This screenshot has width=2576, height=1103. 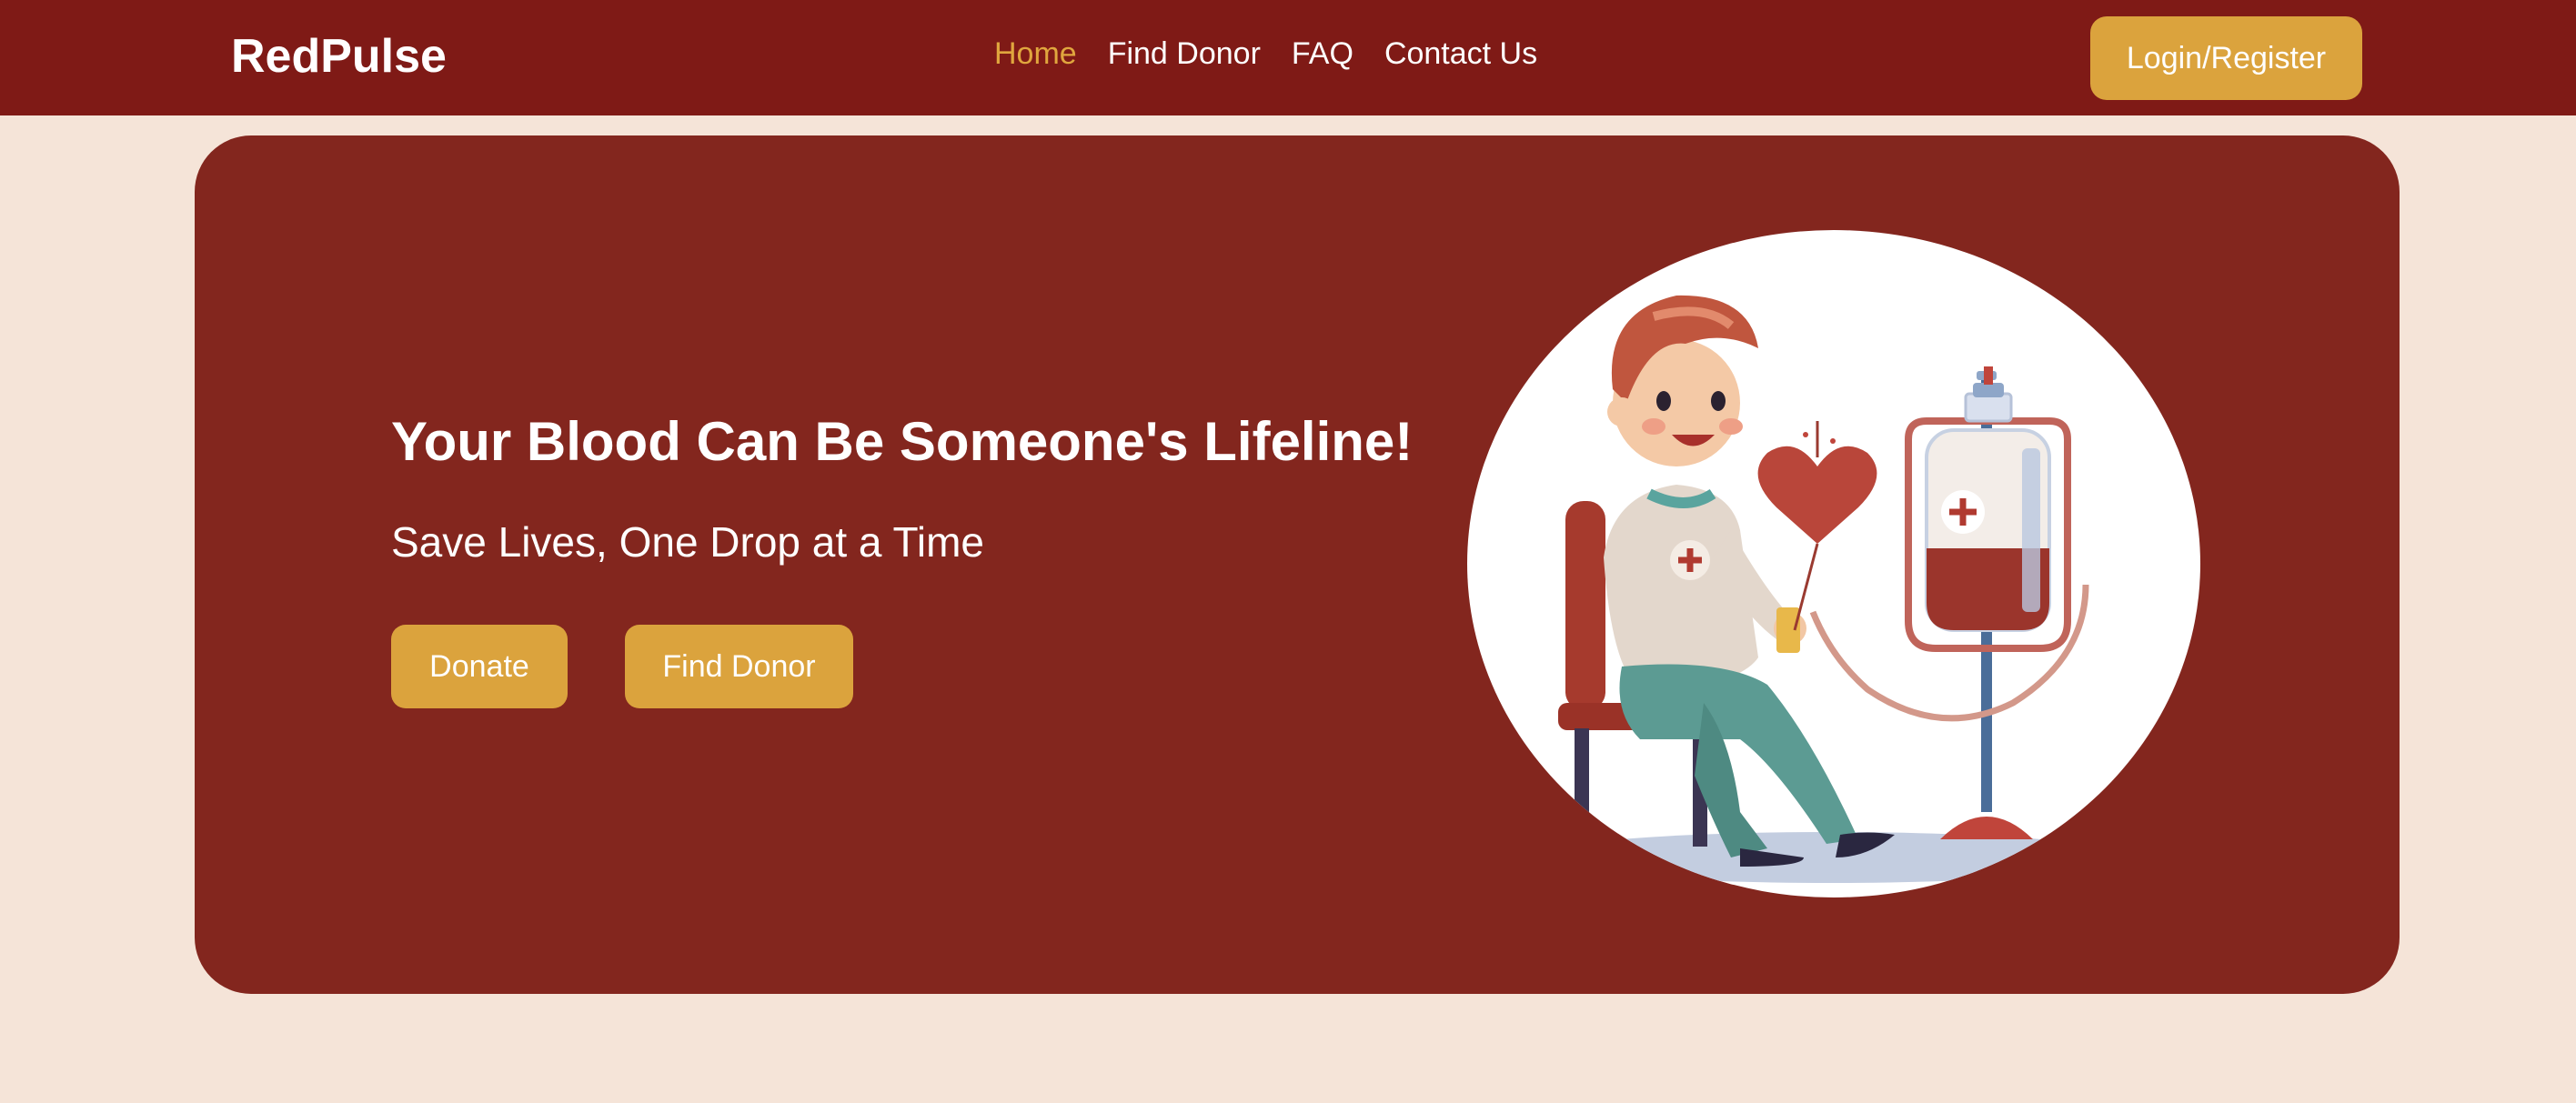 What do you see at coordinates (1817, 526) in the screenshot?
I see `heart-icon` at bounding box center [1817, 526].